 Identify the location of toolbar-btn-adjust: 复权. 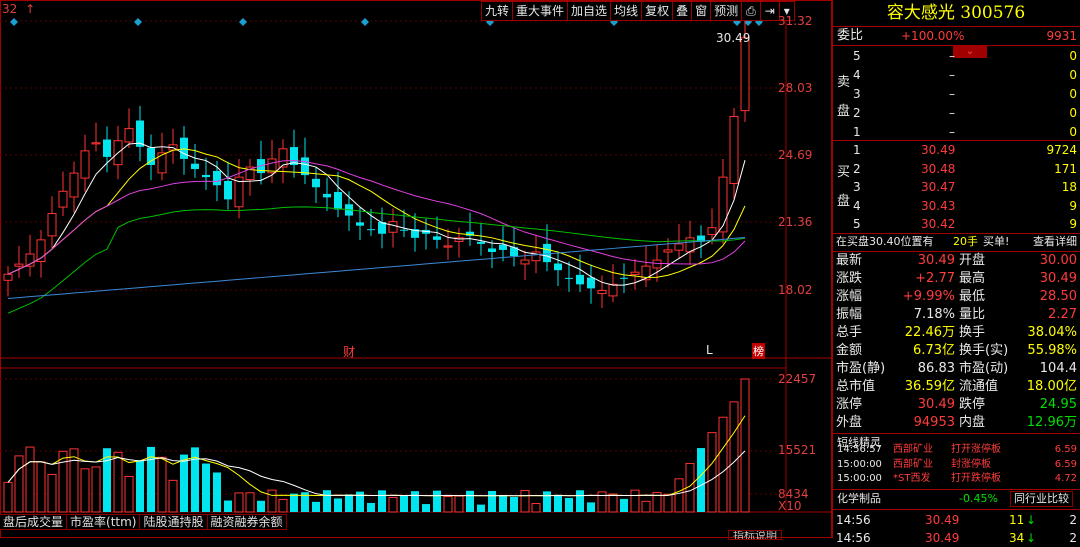
(657, 11).